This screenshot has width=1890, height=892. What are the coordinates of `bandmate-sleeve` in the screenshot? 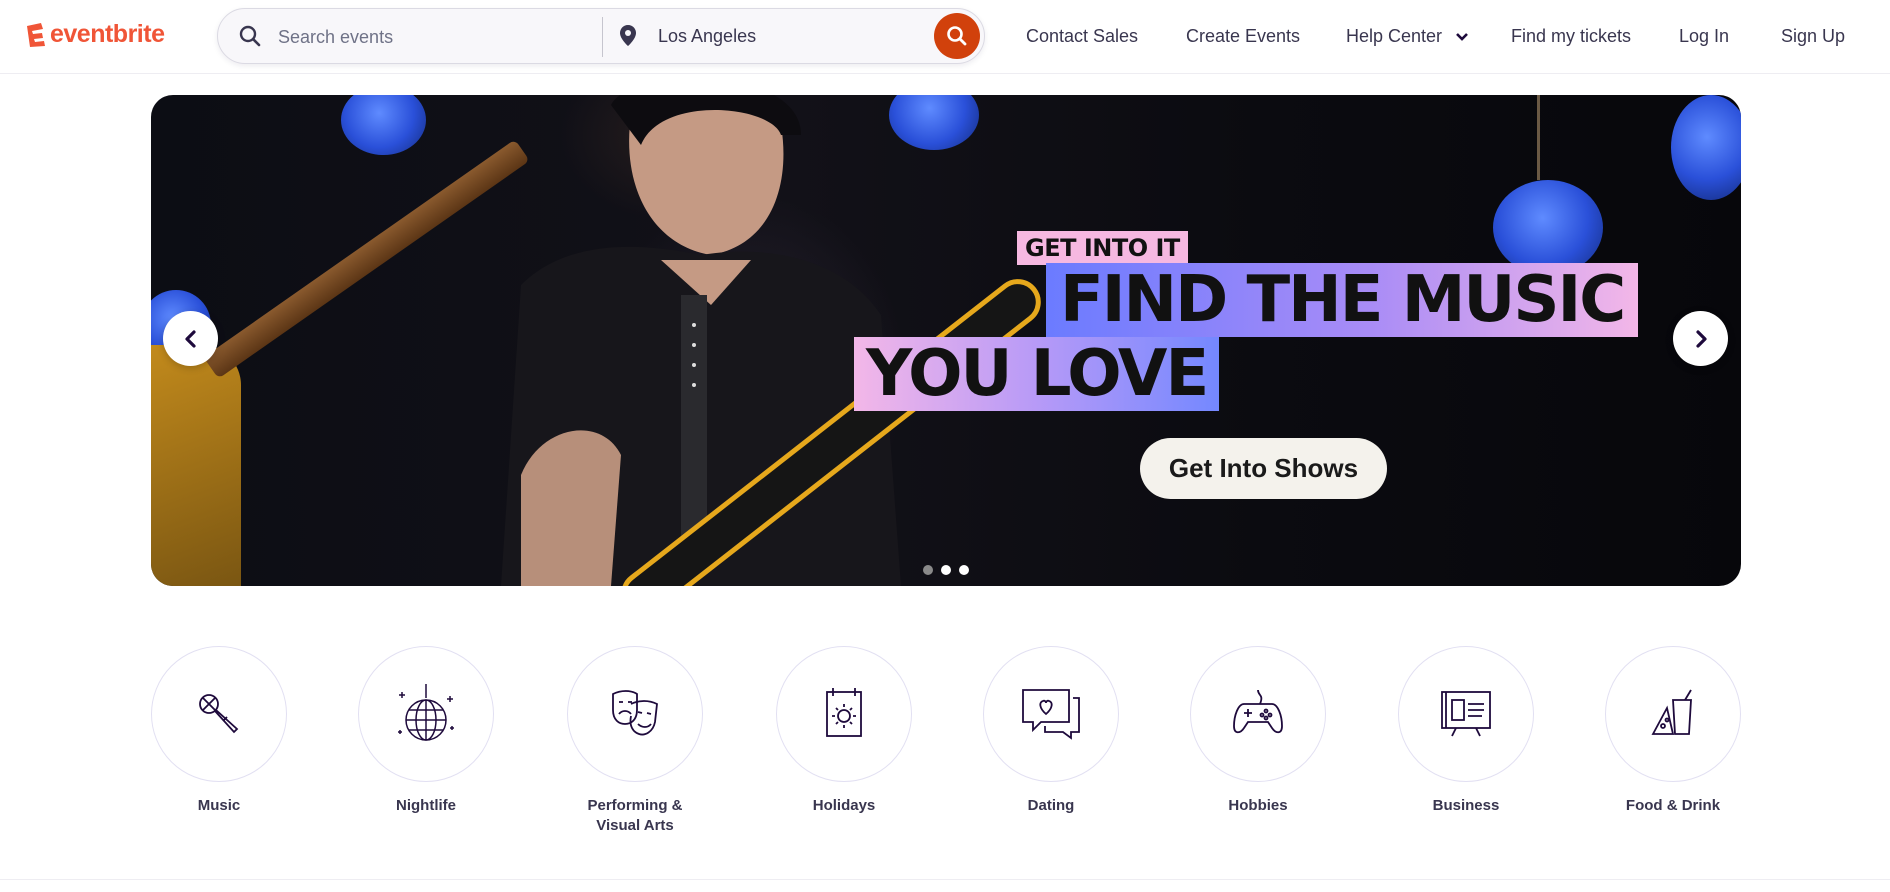 It's located at (196, 465).